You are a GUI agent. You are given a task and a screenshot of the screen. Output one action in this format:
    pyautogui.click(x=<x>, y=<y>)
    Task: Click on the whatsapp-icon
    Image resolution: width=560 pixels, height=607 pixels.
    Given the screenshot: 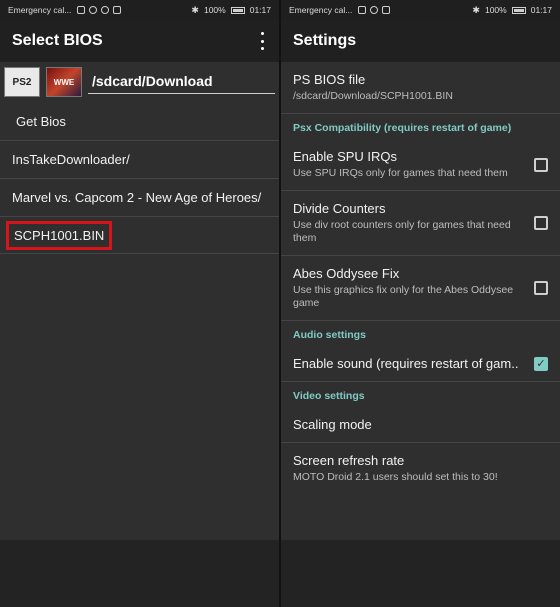 What is the action you would take?
    pyautogui.click(x=105, y=10)
    